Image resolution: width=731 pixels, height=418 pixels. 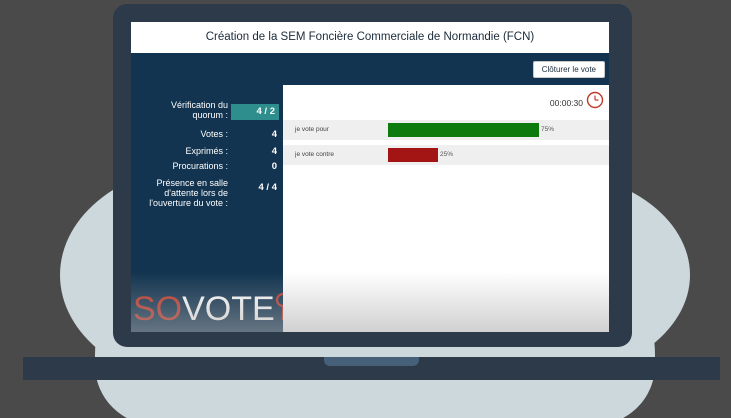 What do you see at coordinates (200, 166) in the screenshot?
I see `stat-label: Procurations :` at bounding box center [200, 166].